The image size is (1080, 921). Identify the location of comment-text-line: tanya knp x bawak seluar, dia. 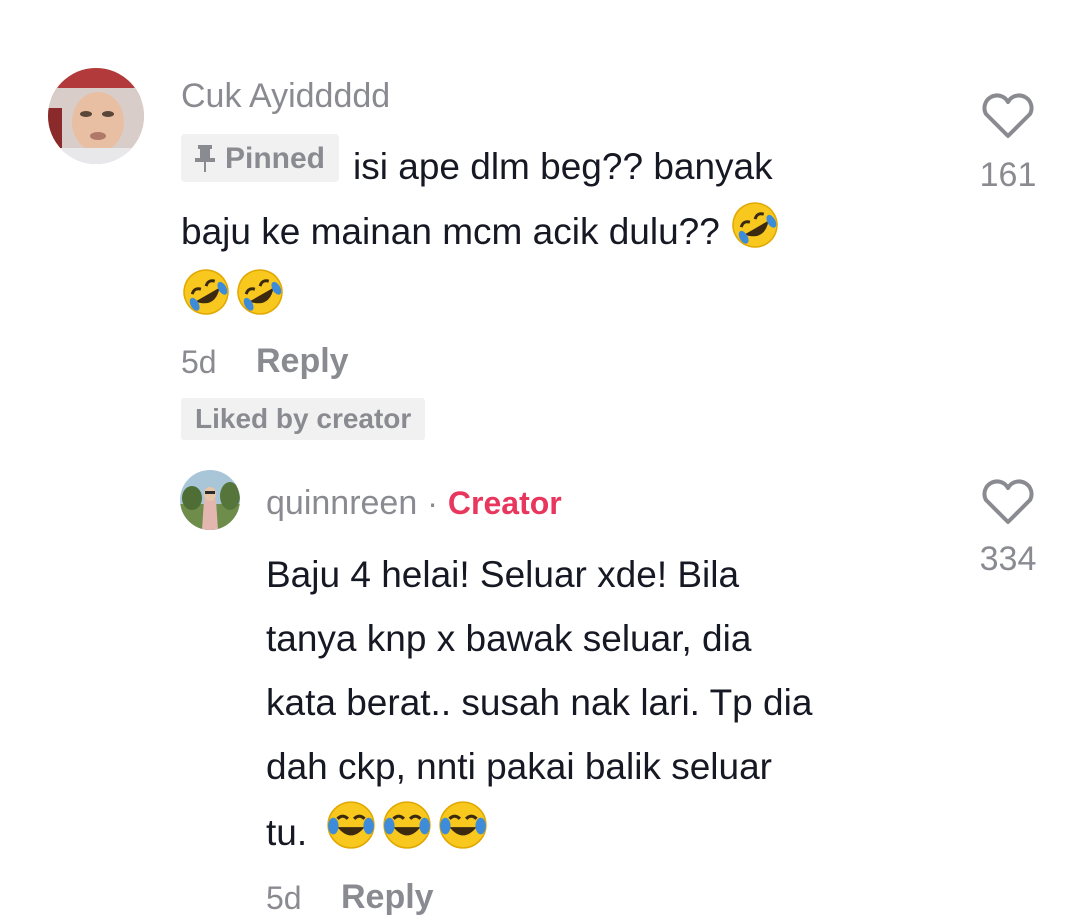
(509, 638).